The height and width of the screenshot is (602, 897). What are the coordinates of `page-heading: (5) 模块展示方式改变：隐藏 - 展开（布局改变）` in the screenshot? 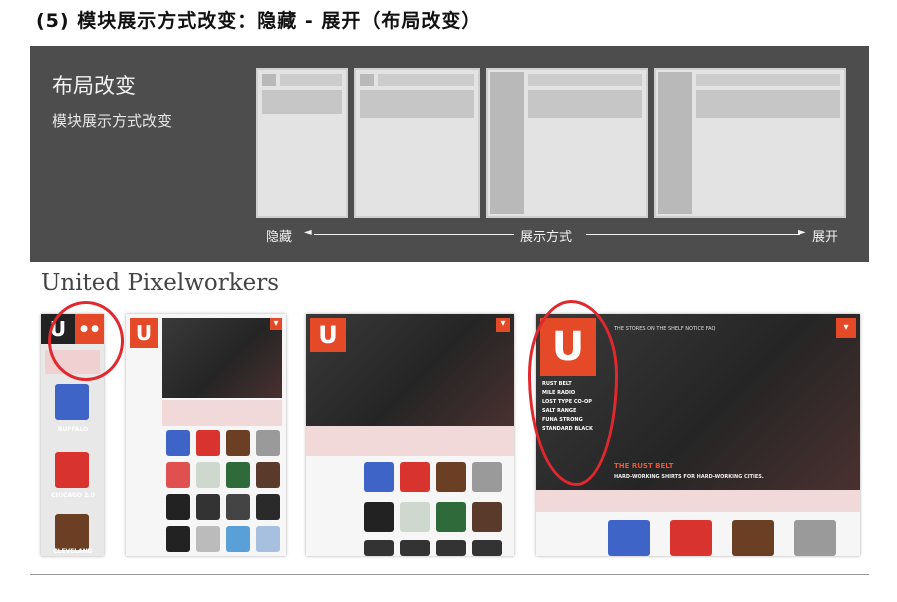 It's located at (259, 21).